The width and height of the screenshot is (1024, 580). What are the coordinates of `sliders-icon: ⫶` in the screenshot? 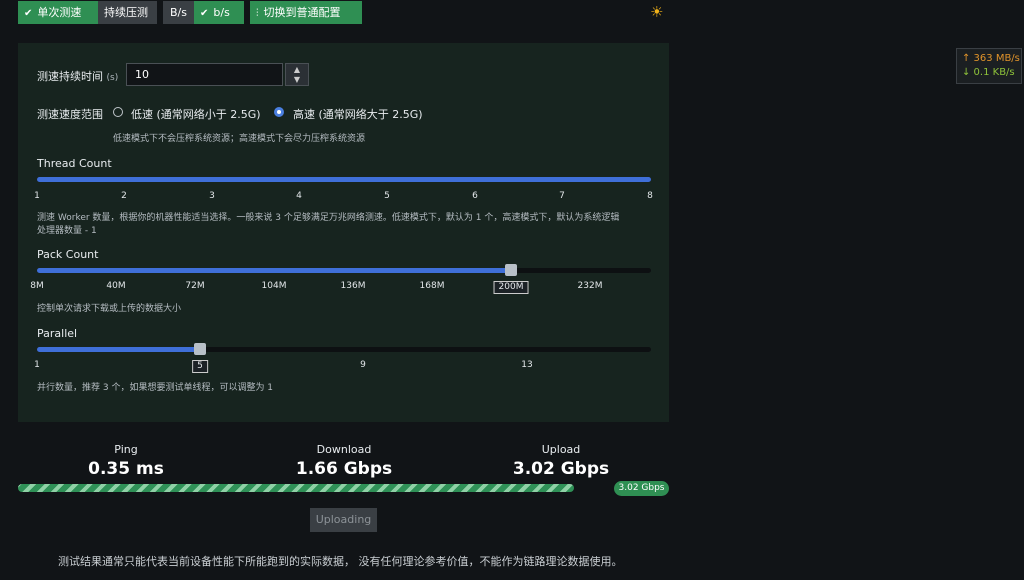 It's located at (257, 13).